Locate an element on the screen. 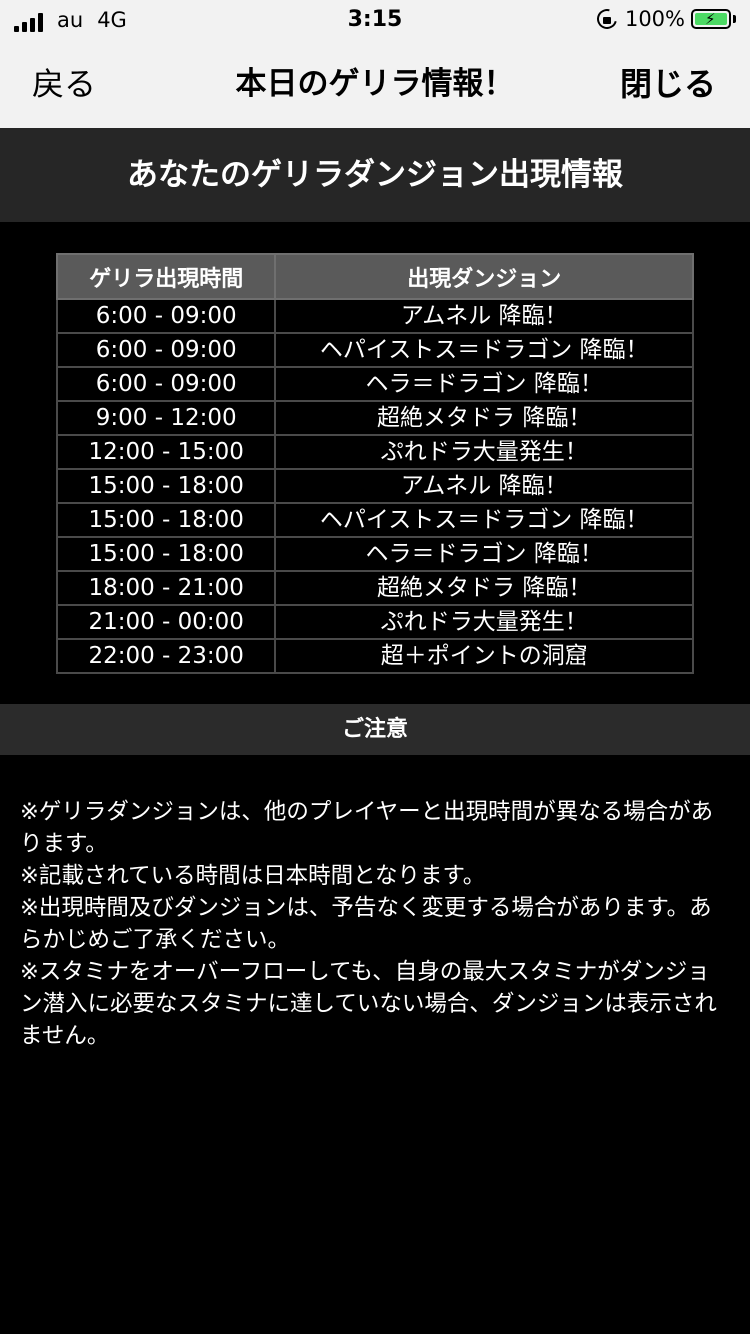  battery-icon: ⚡ is located at coordinates (711, 19).